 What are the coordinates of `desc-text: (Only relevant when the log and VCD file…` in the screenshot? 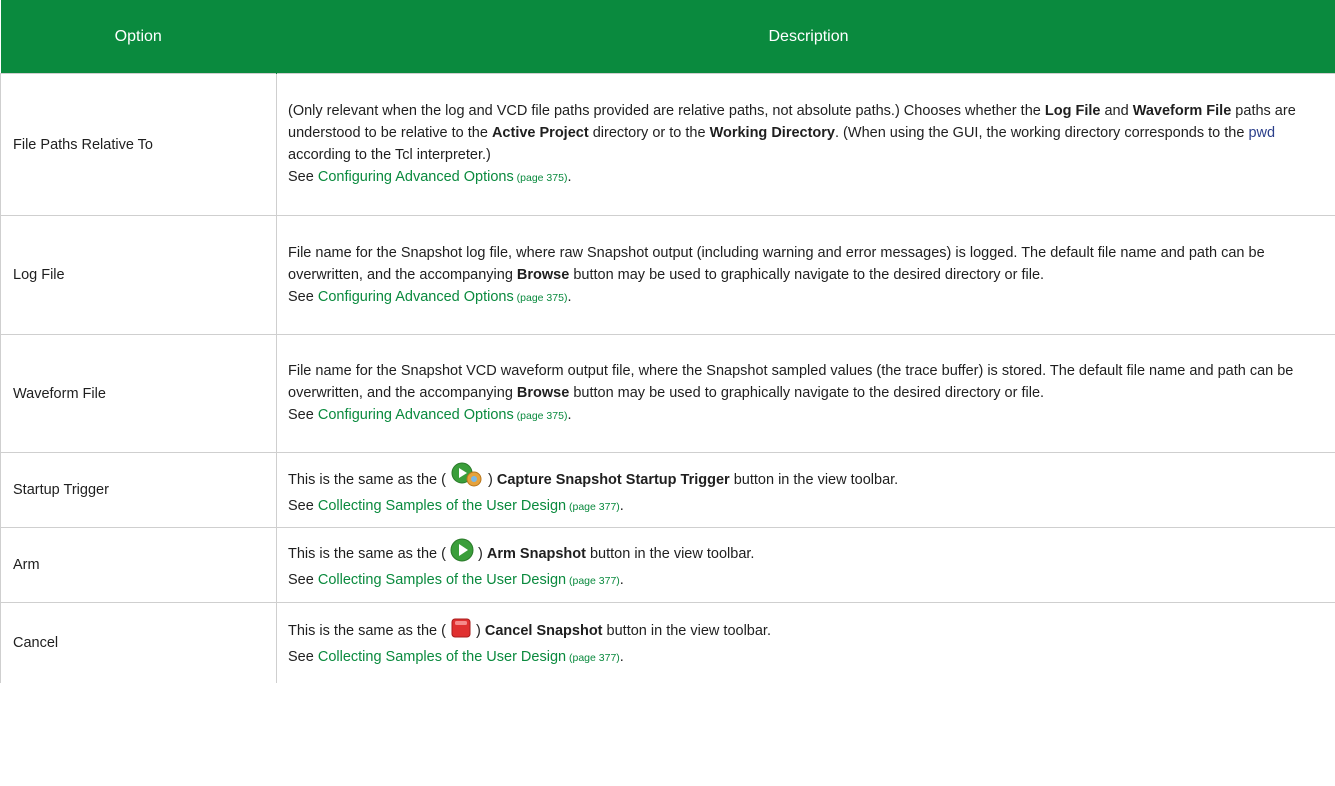 It's located at (666, 111).